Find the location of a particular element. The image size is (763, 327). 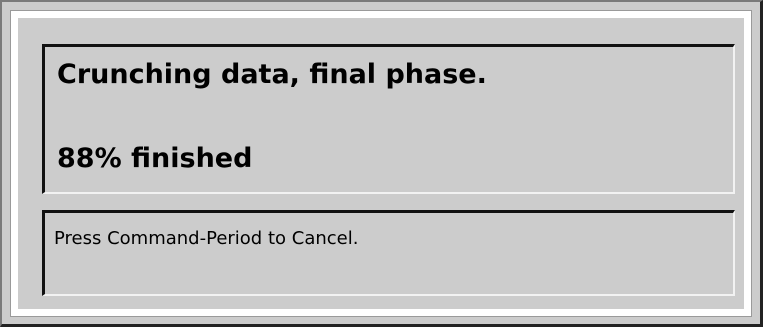

progress-text: 88% finished is located at coordinates (155, 158).